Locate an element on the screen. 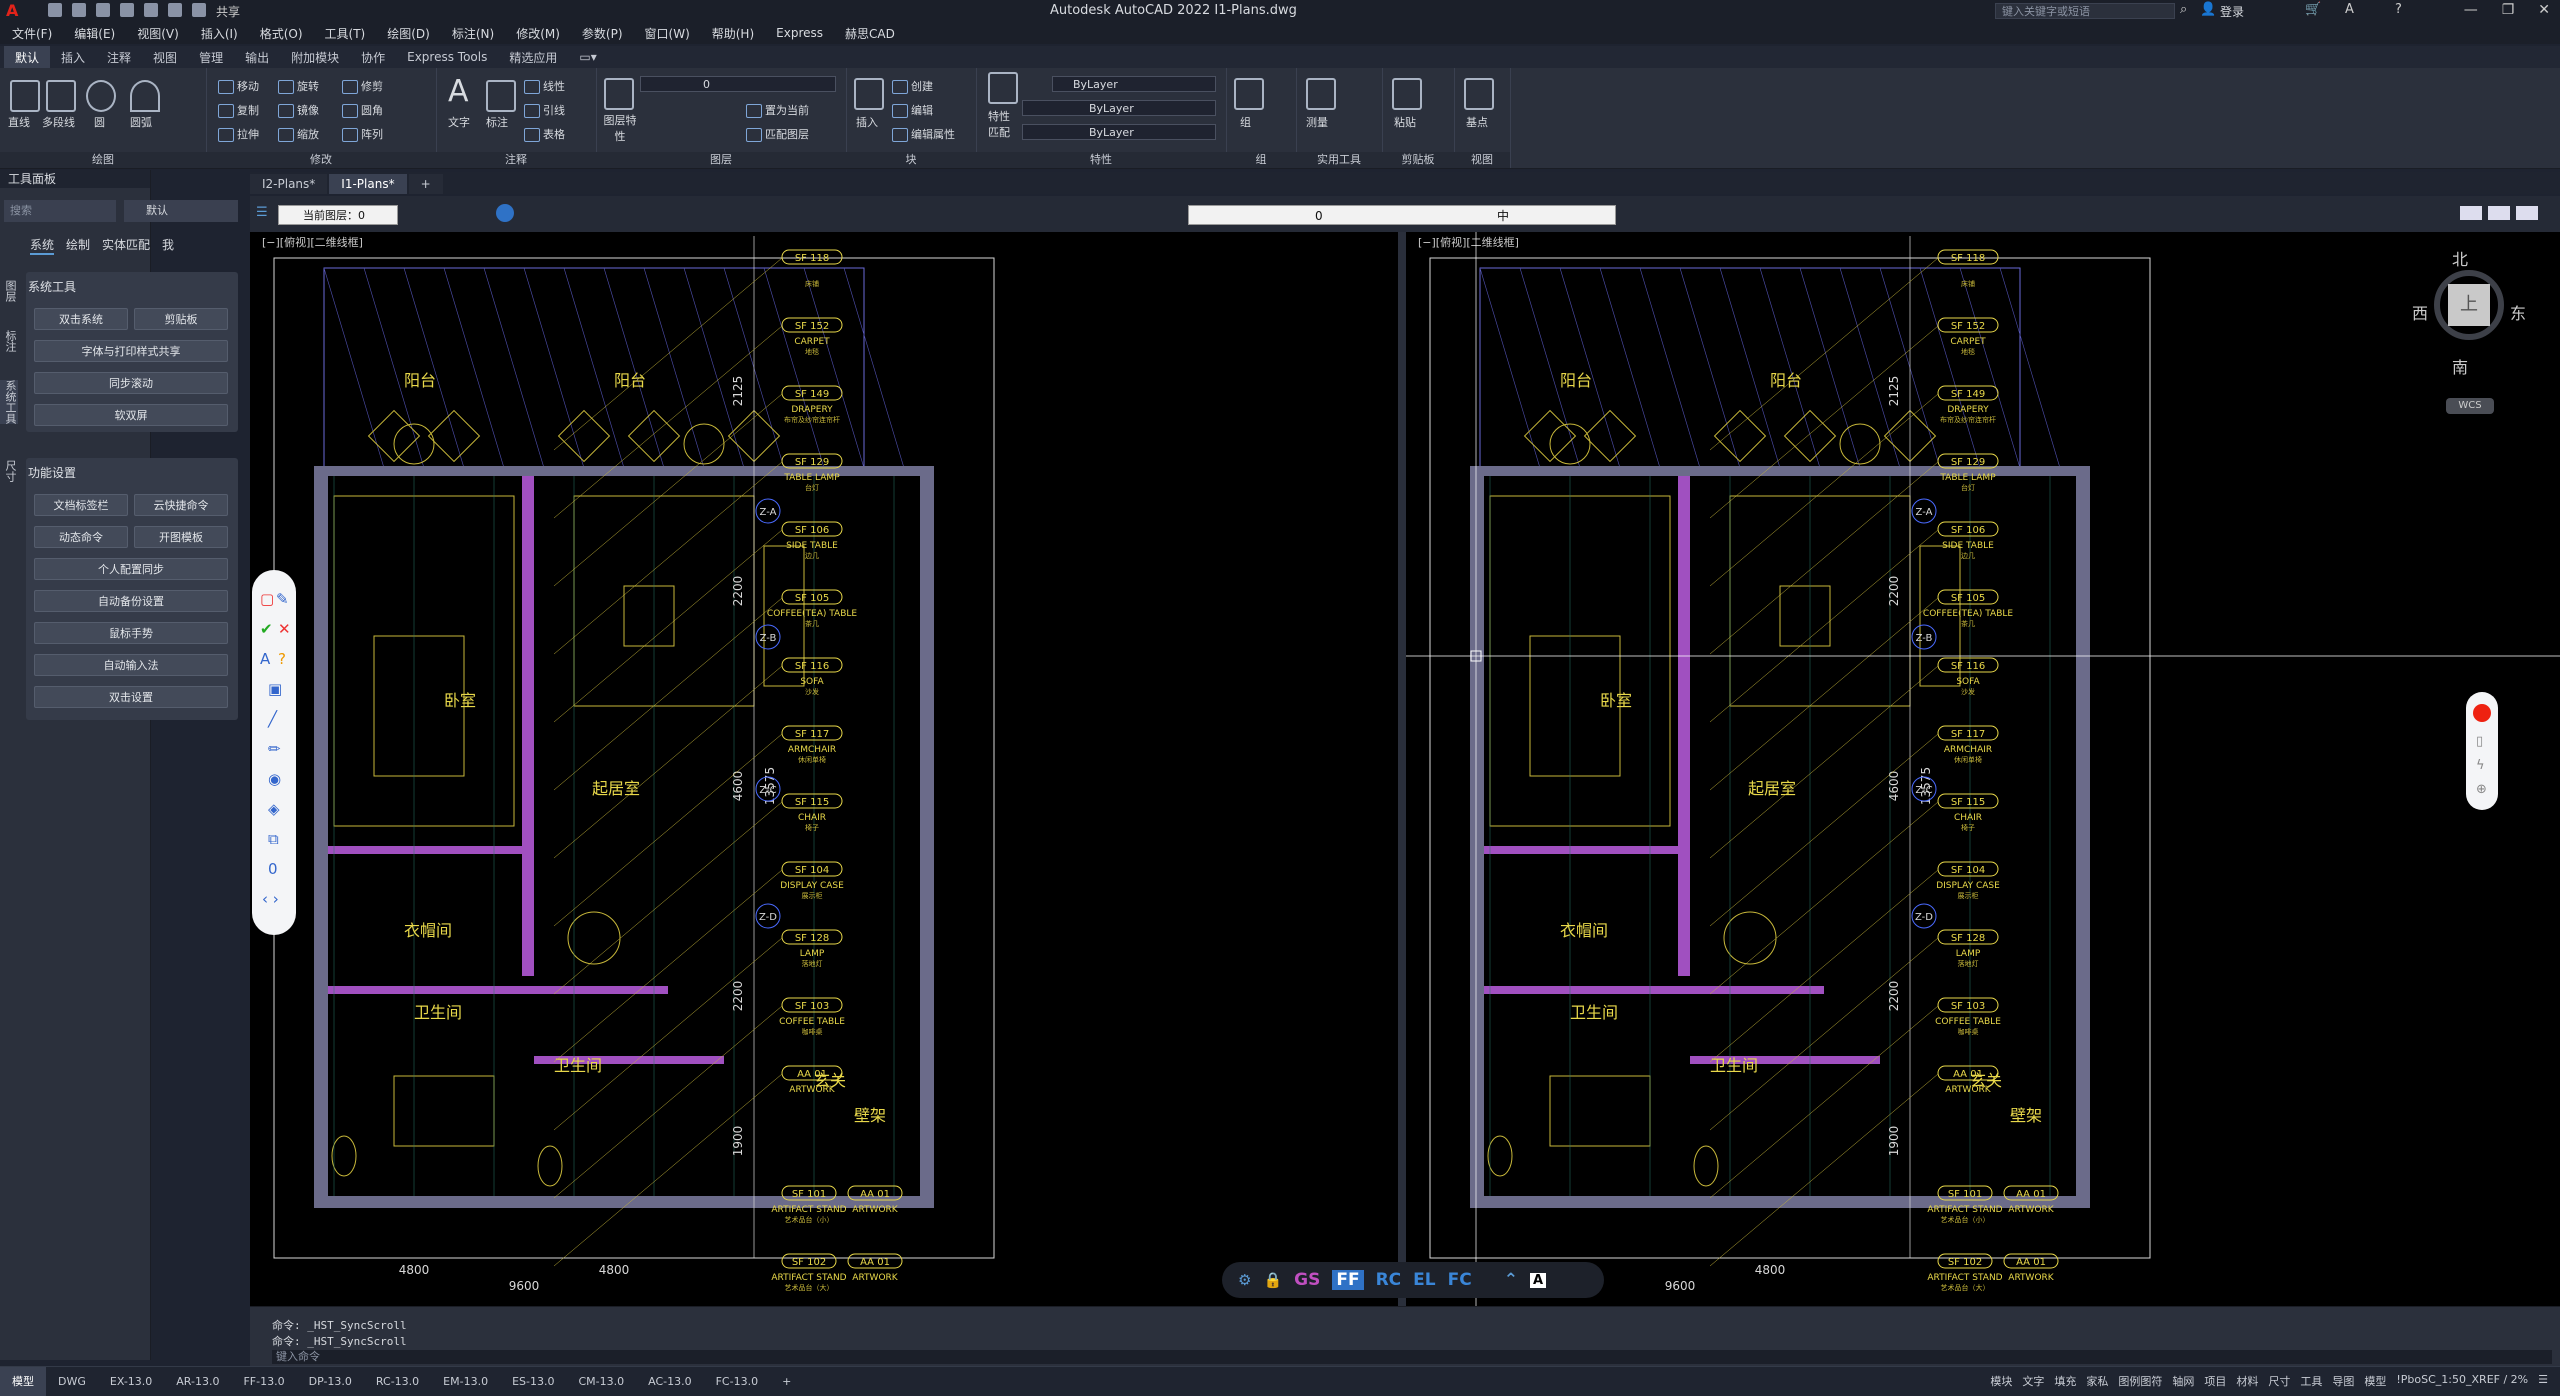 This screenshot has height=1396, width=2560. new-file-icon is located at coordinates (55, 10).